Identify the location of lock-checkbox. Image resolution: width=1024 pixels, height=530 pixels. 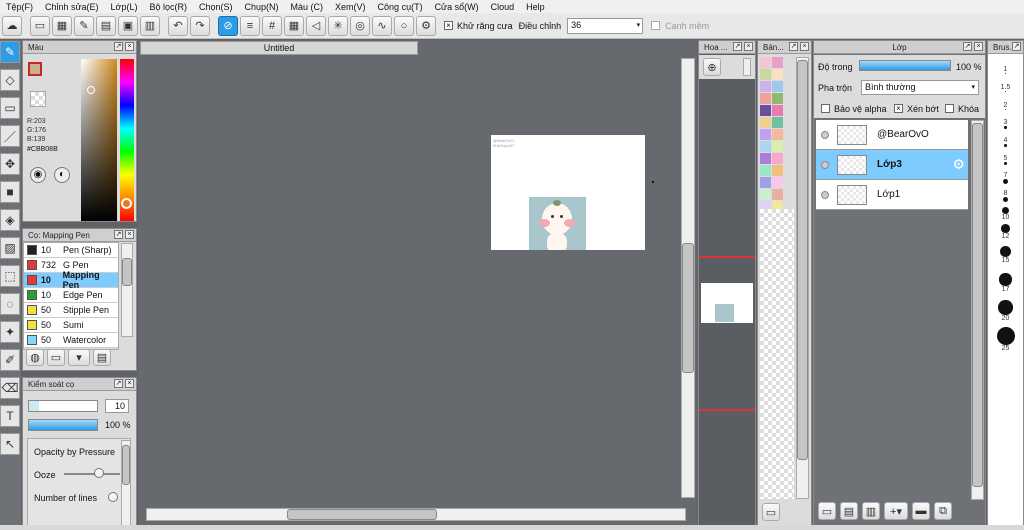
(949, 108).